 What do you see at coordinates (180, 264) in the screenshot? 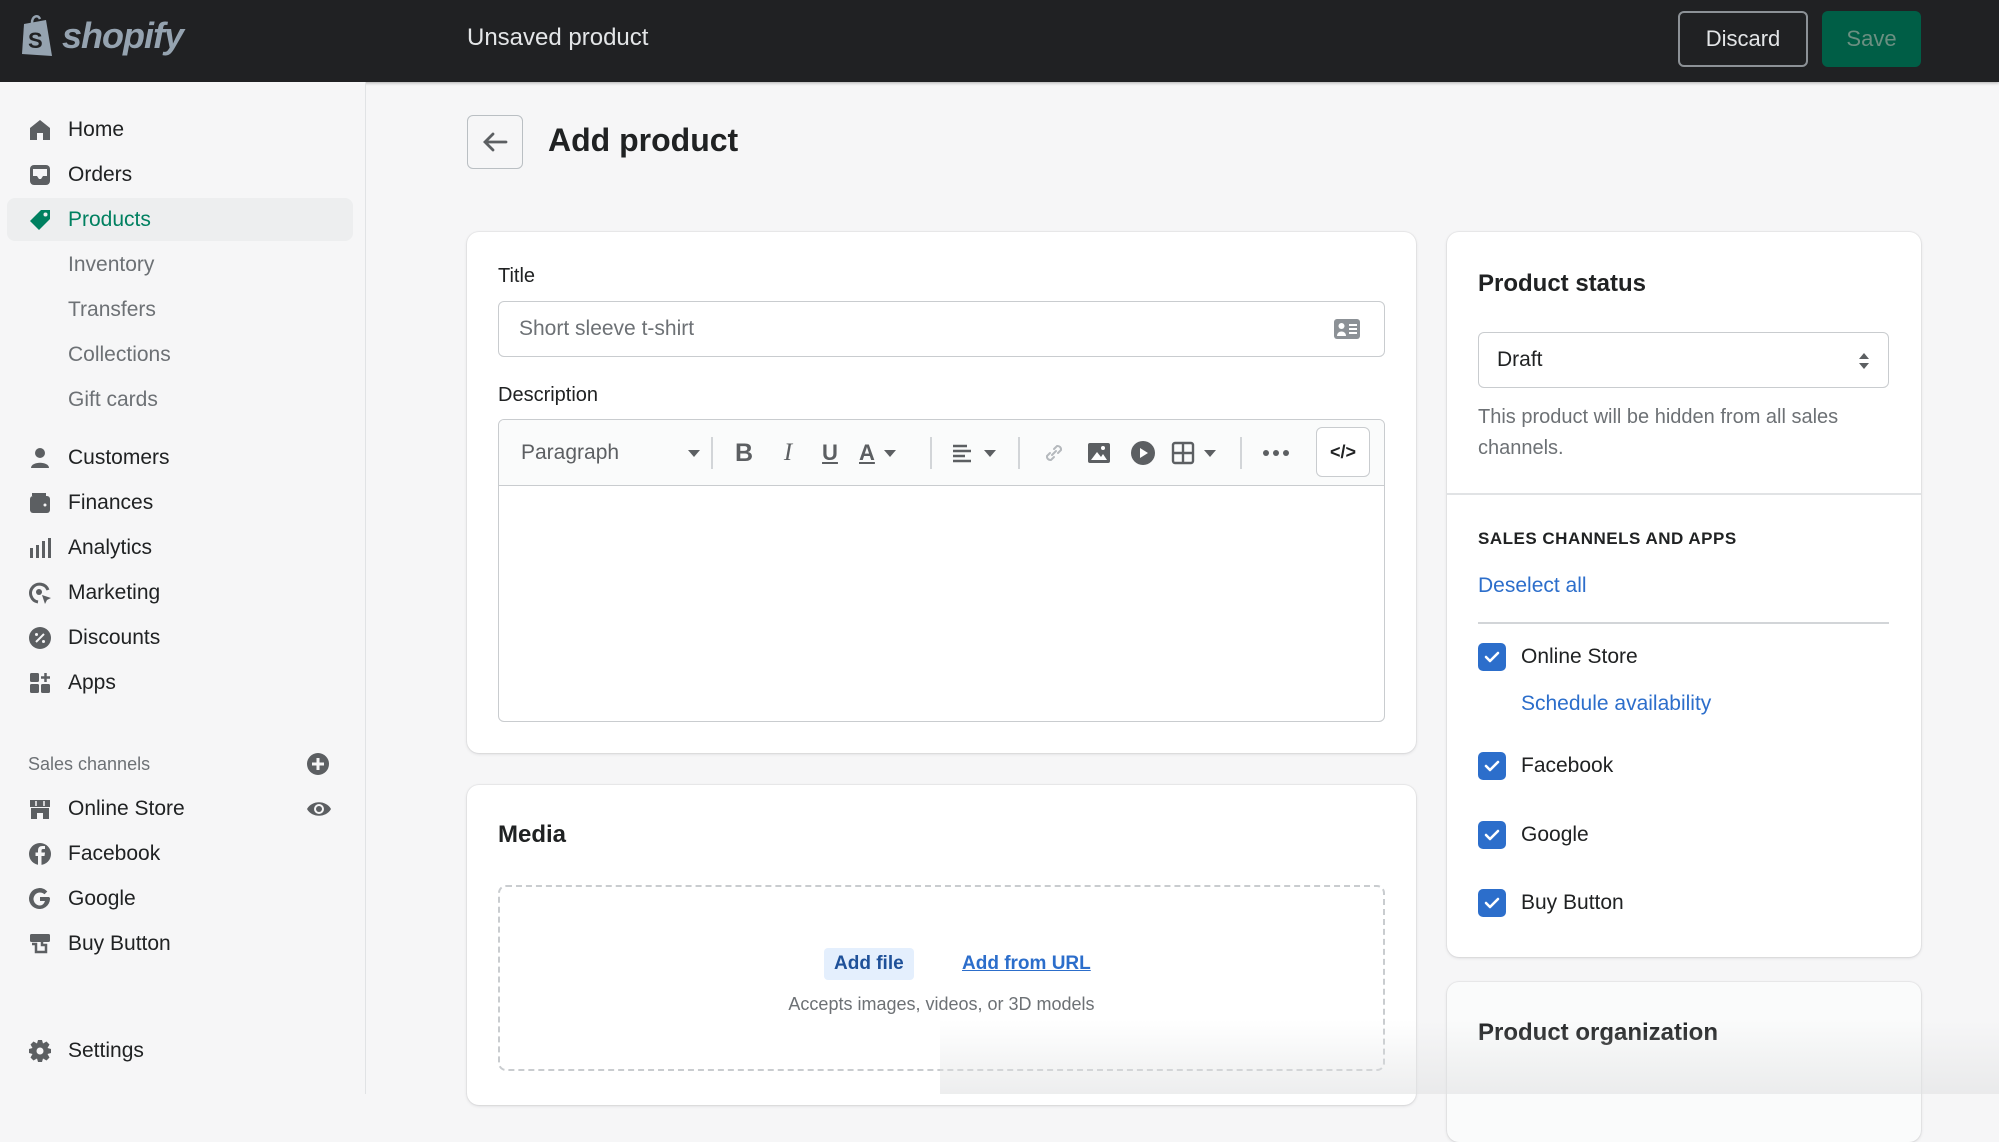
I see `sidebar-subitem-inventory: Inventory` at bounding box center [180, 264].